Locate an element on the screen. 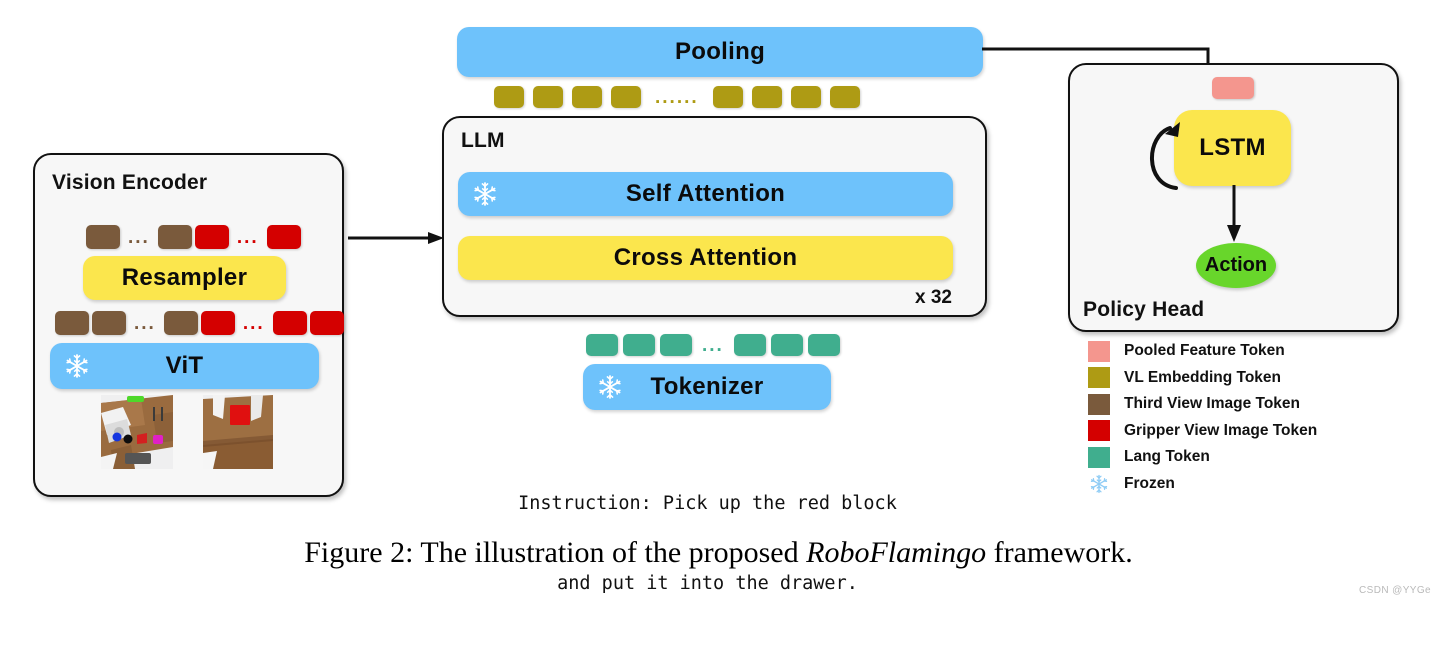 This screenshot has height=652, width=1437. lstm-to-action-arrow is located at coordinates (1234, 214).